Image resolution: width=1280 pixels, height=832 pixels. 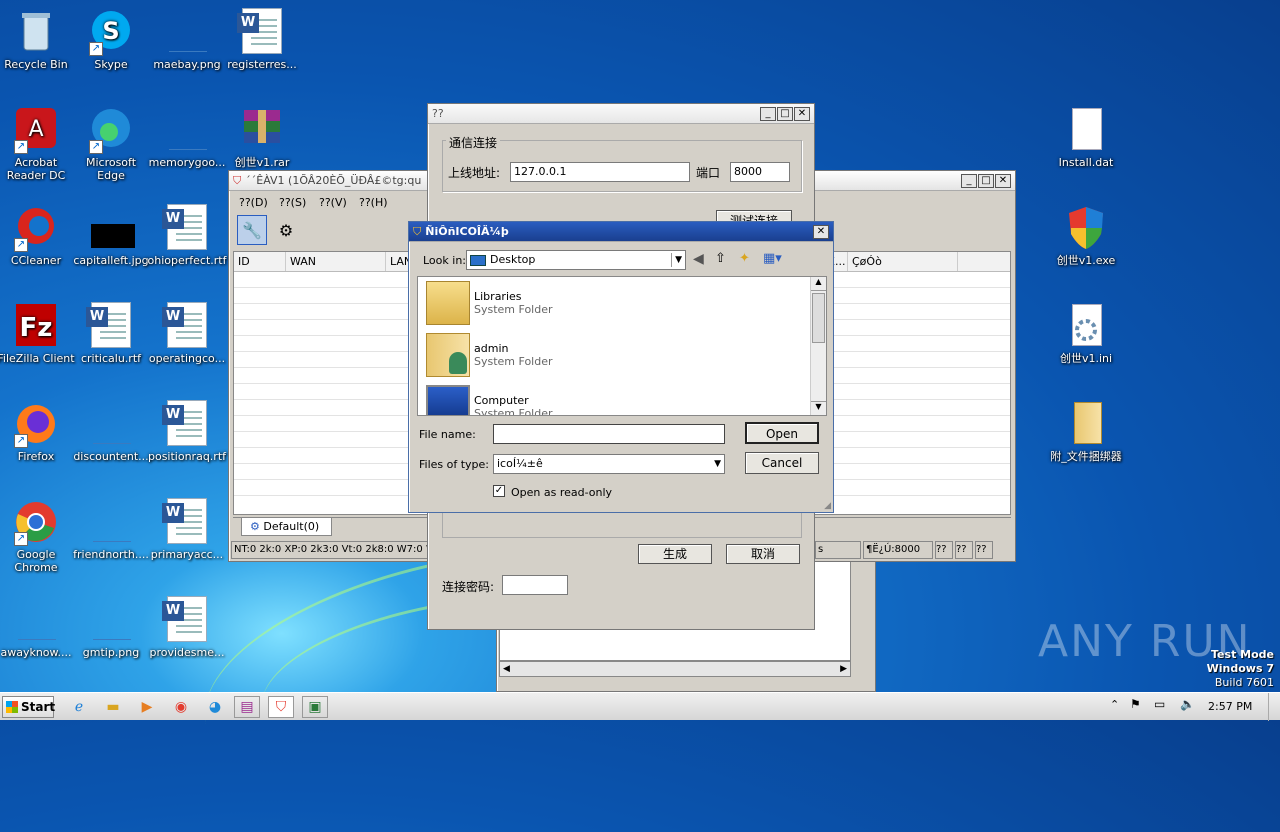 What do you see at coordinates (622, 355) in the screenshot?
I see `list-item: admin System Folder` at bounding box center [622, 355].